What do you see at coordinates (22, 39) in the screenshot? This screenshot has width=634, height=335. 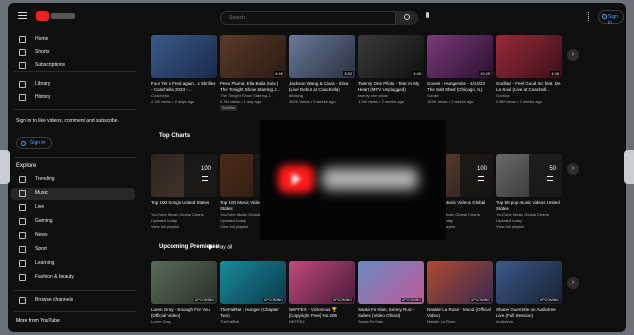 I see `home-icon` at bounding box center [22, 39].